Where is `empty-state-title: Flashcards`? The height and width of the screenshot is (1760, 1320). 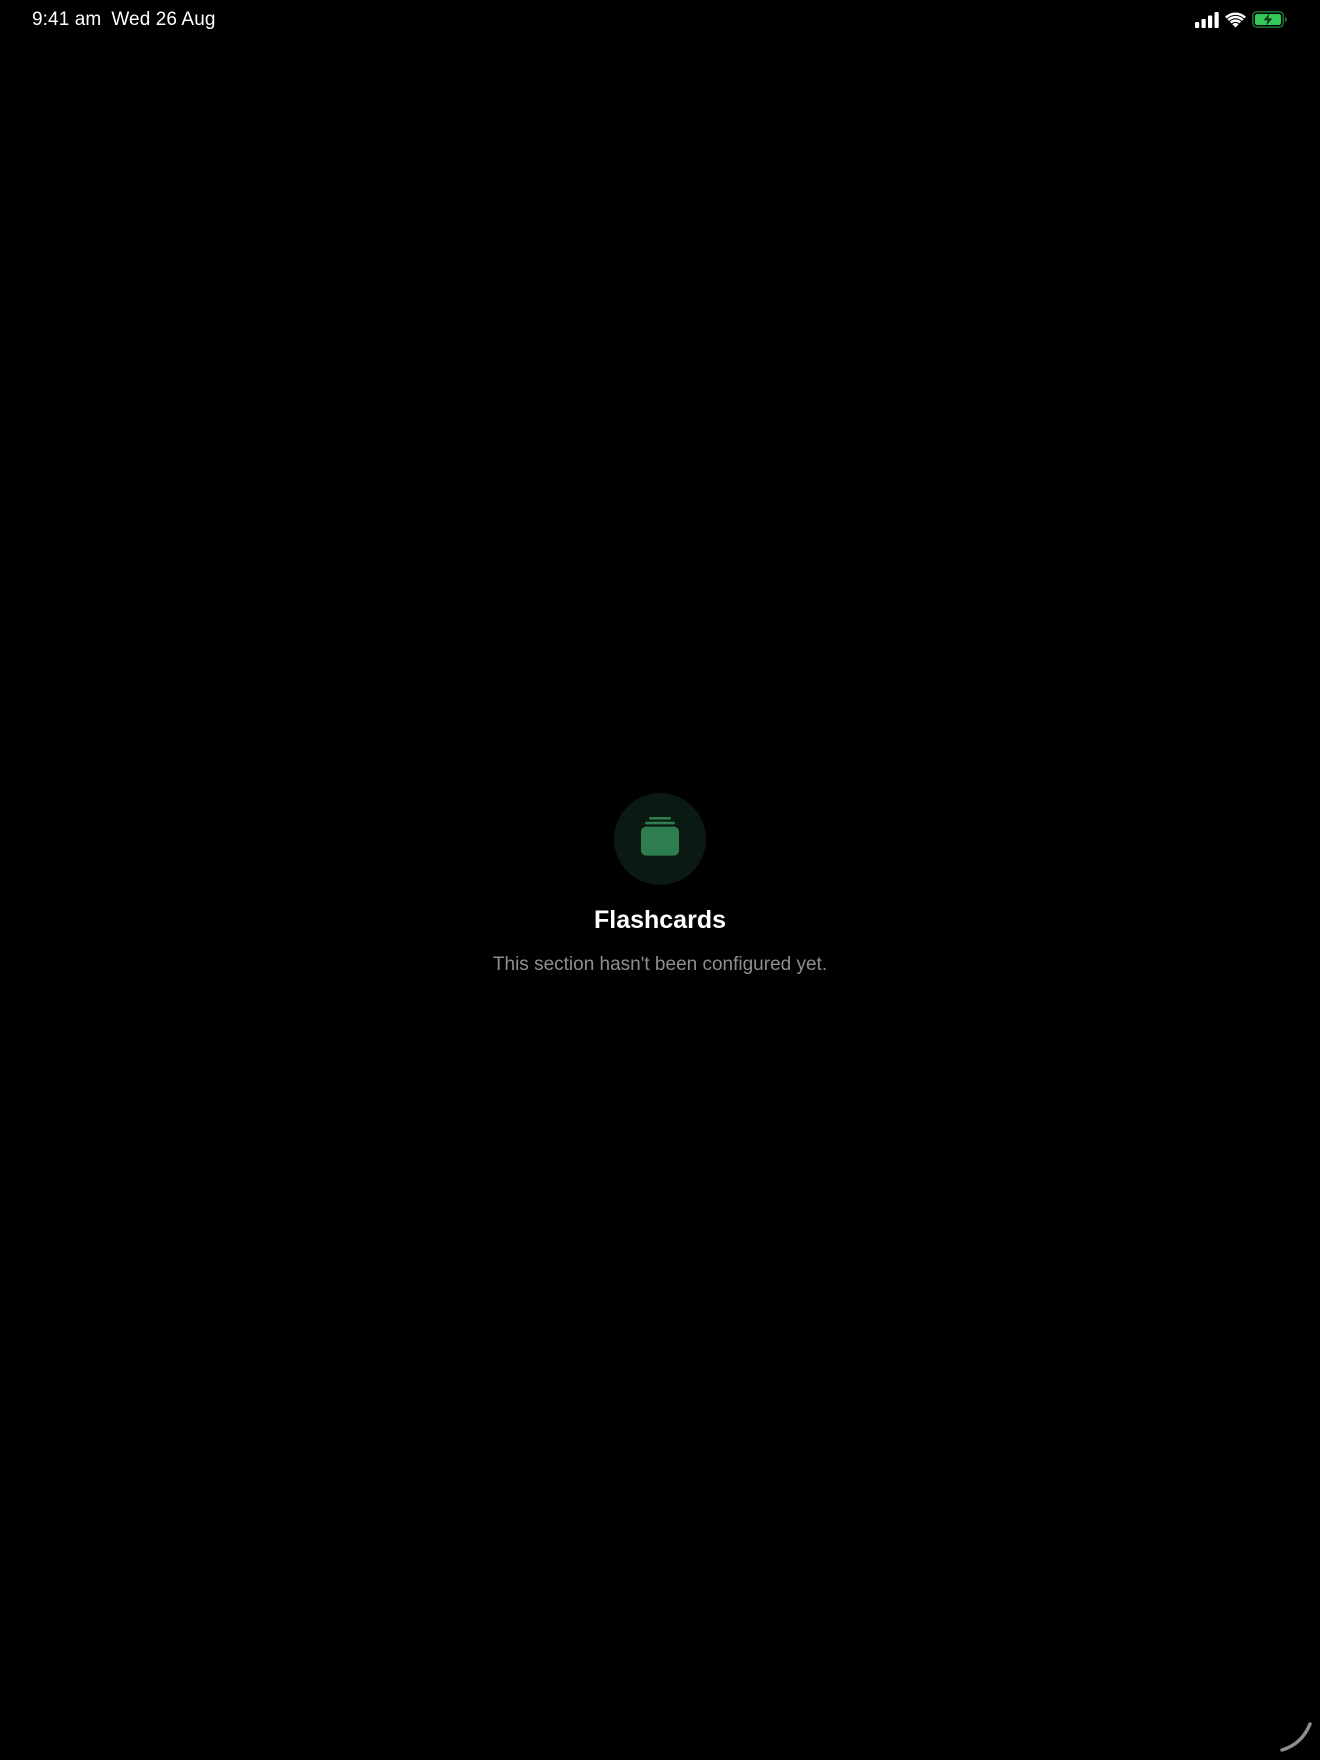 empty-state-title: Flashcards is located at coordinates (659, 920).